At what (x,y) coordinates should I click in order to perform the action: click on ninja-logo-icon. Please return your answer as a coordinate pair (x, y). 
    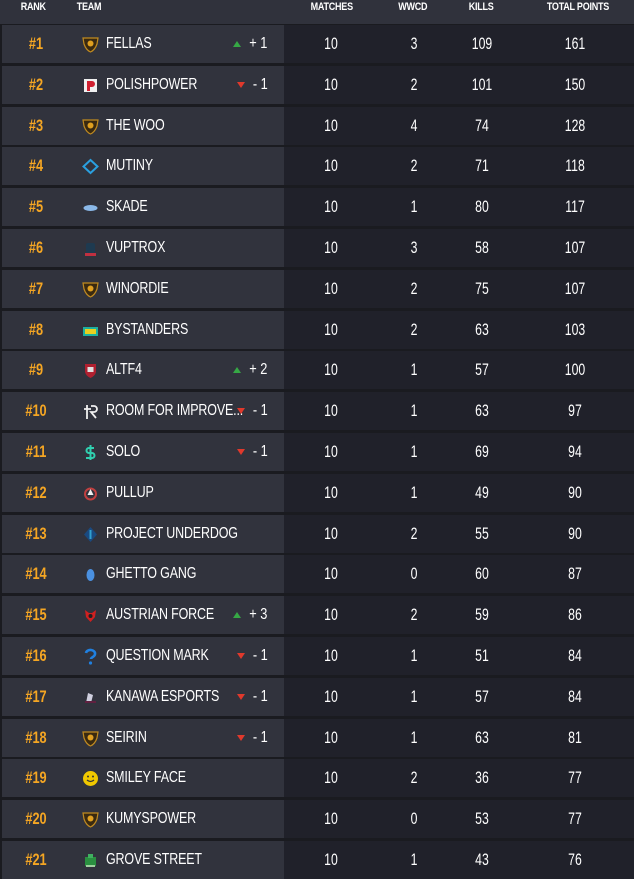
    Looking at the image, I should click on (90, 697).